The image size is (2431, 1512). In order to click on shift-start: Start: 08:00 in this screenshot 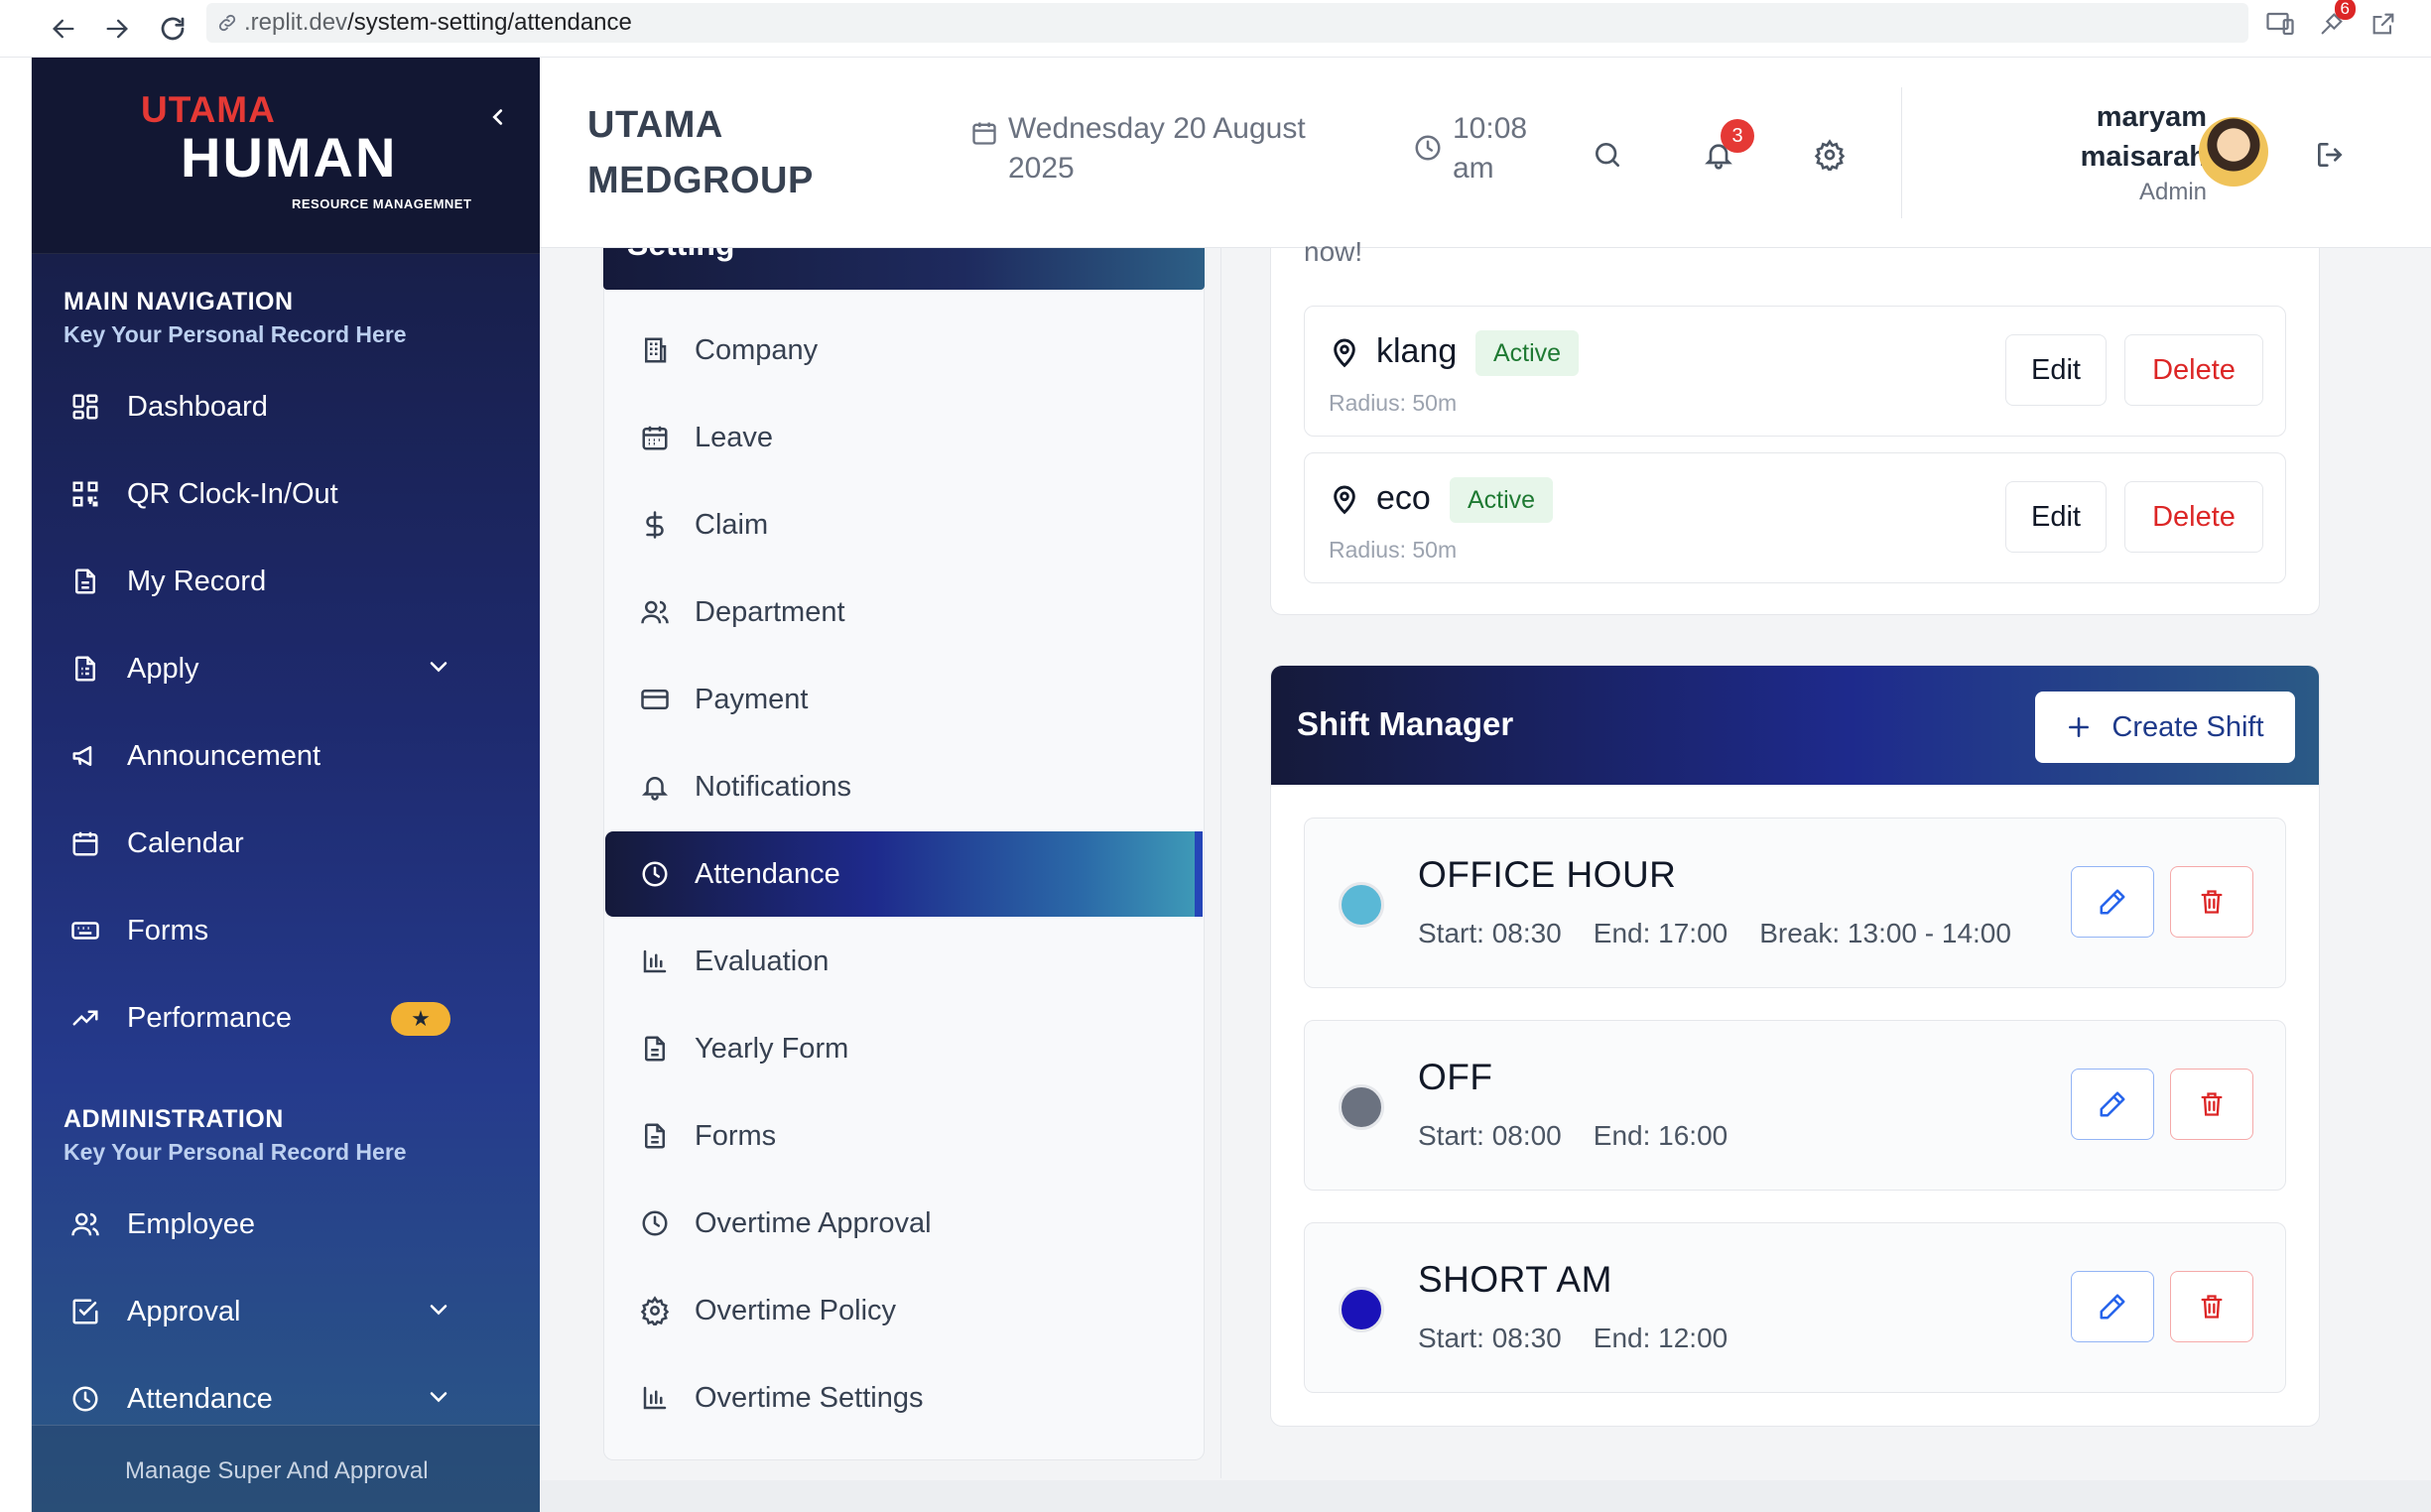, I will do `click(1490, 1135)`.